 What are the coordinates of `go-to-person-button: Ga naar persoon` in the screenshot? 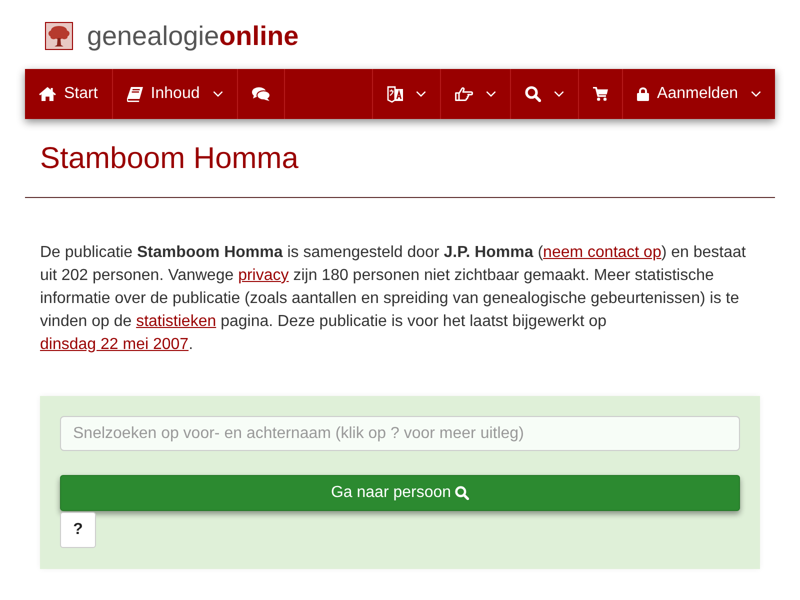 It's located at (400, 493).